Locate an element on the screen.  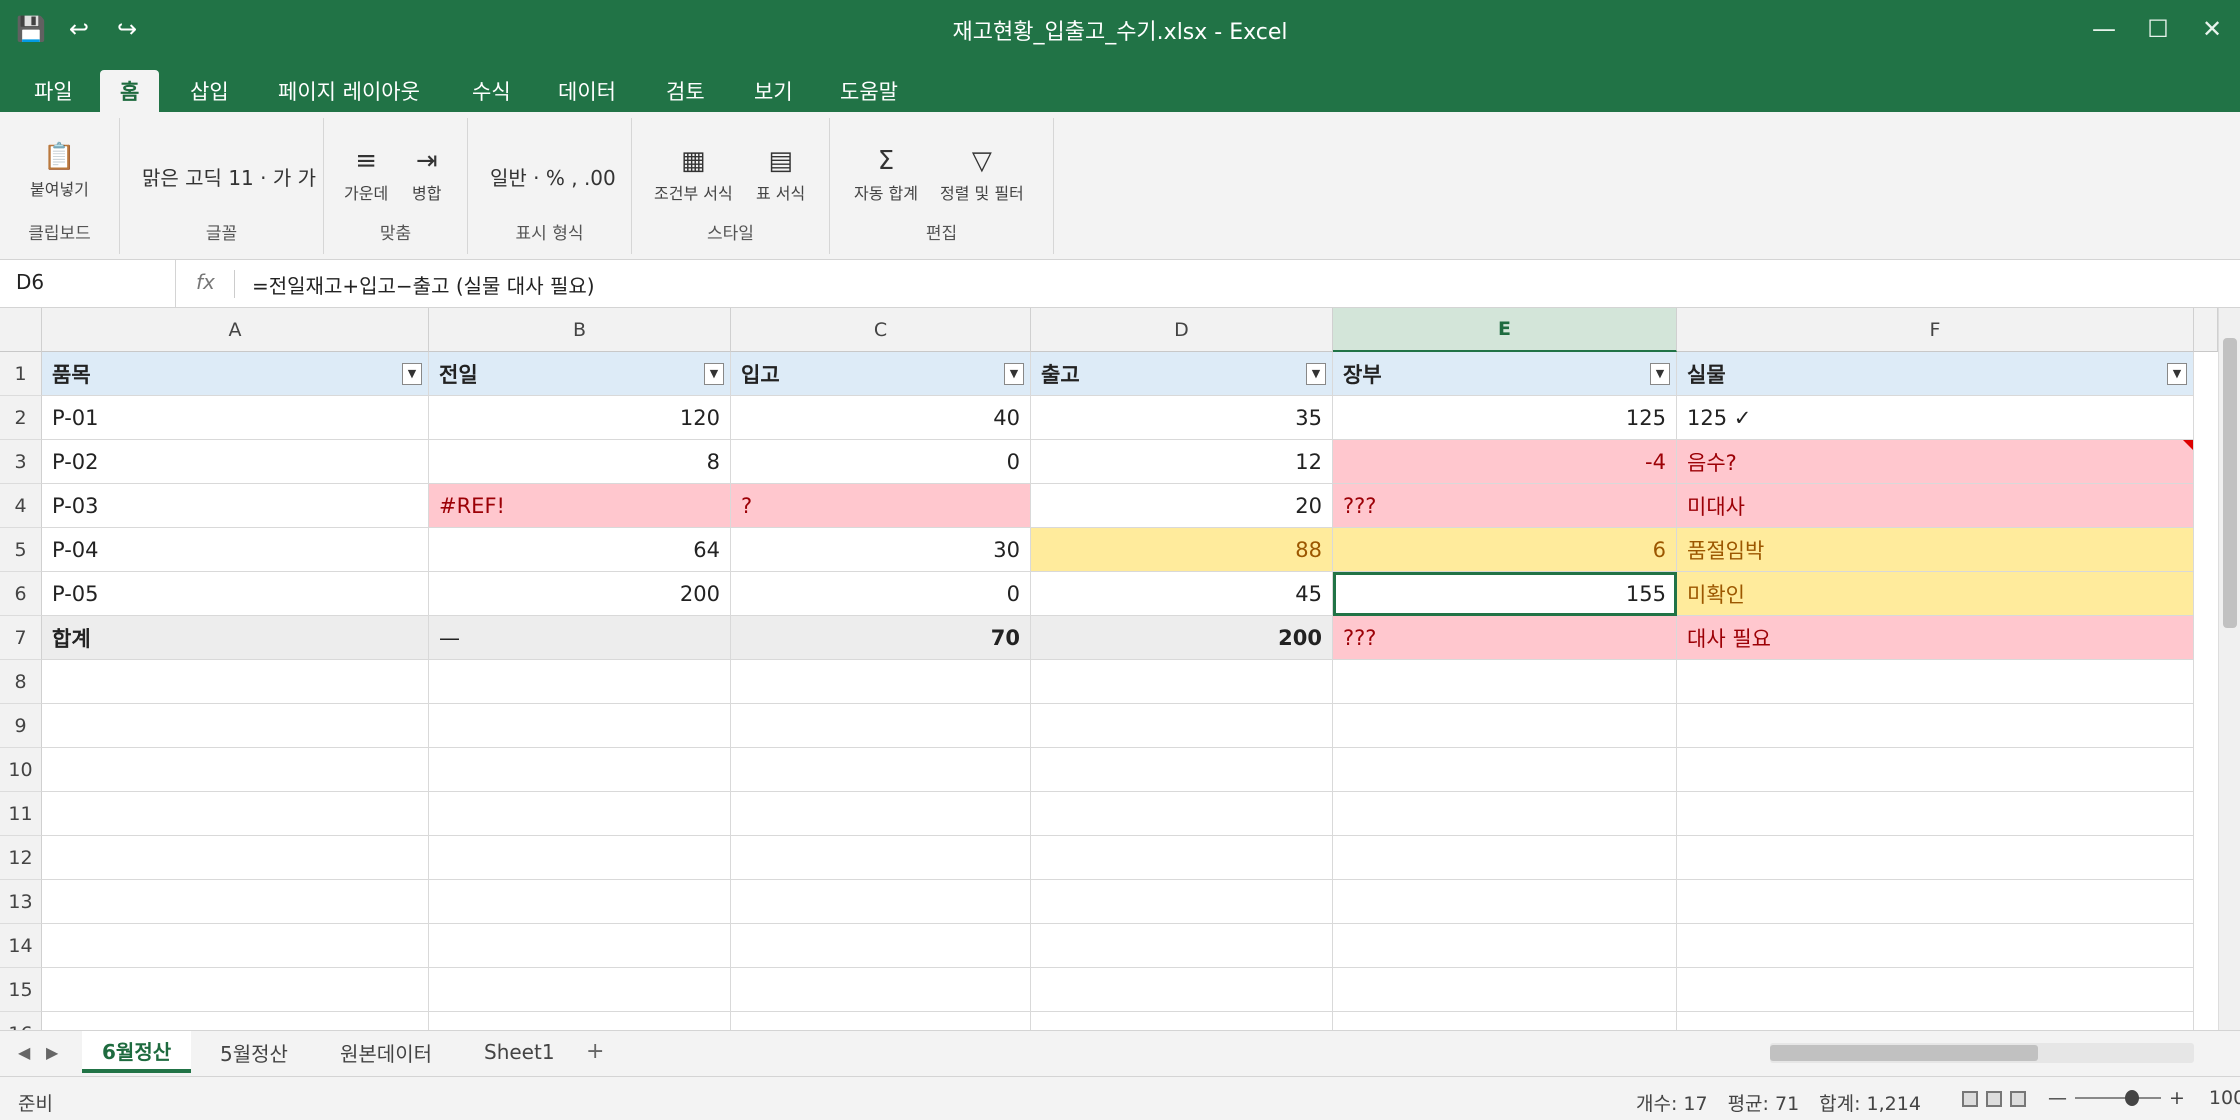
cell-b3: 8 is located at coordinates (580, 462).